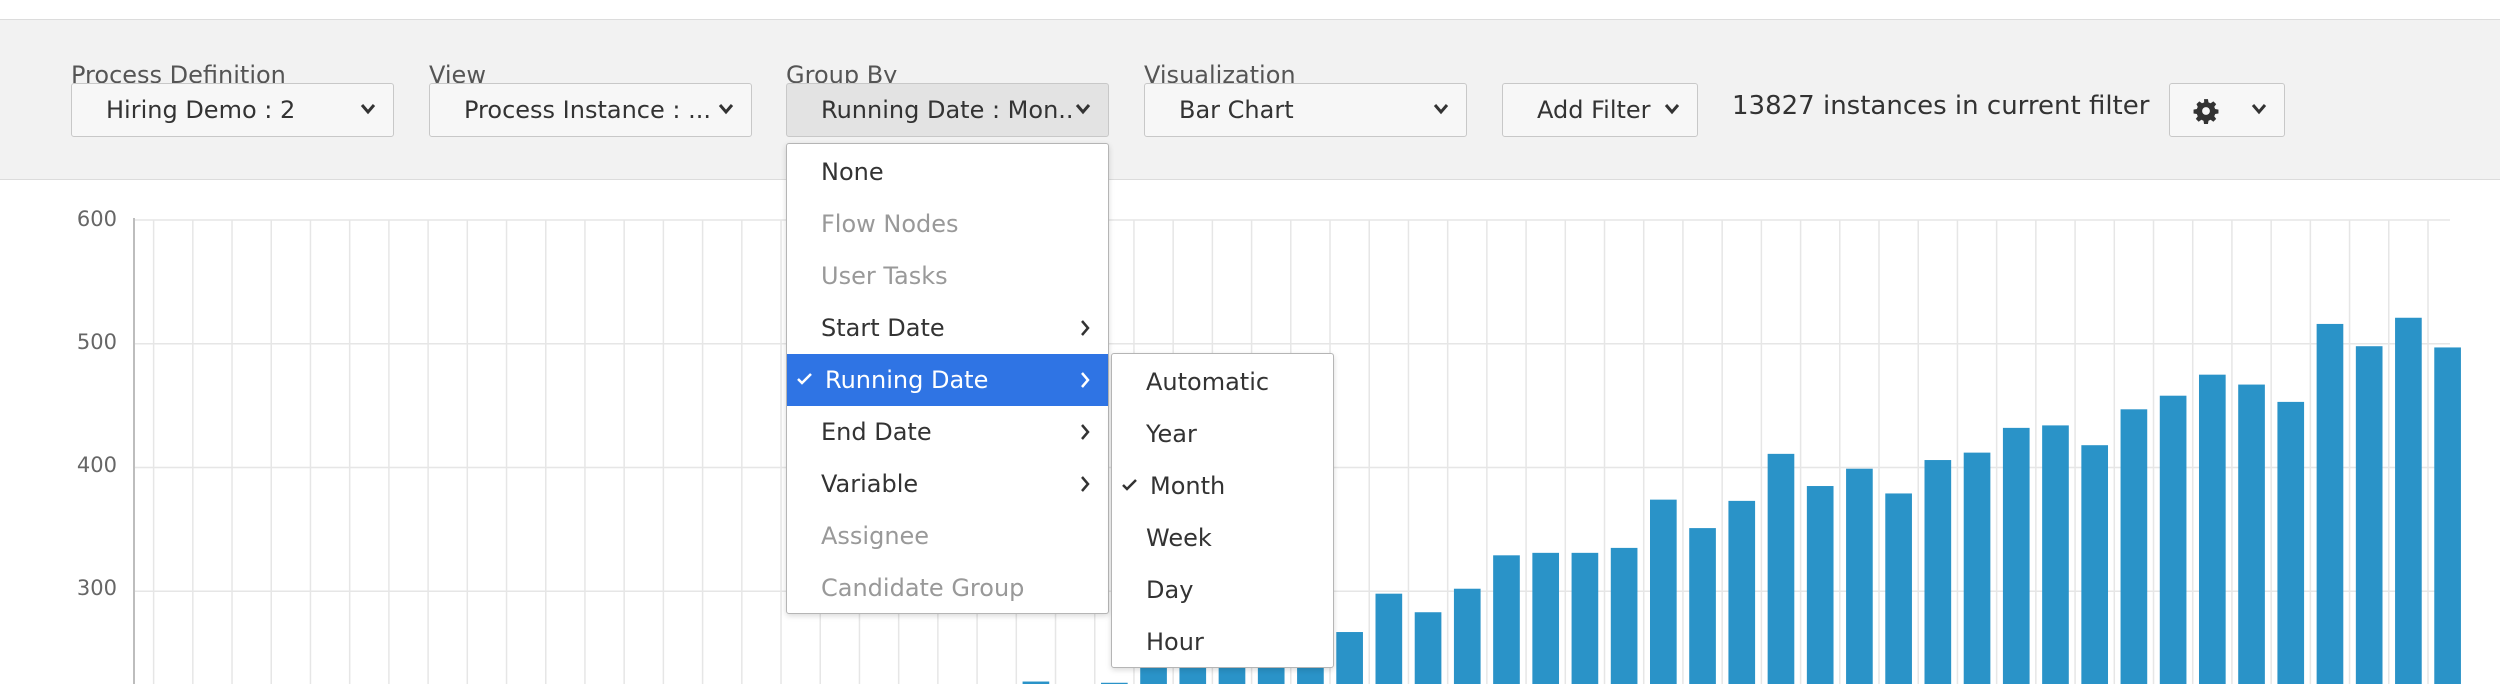  I want to click on menu-item-user-tasks: User Tasks, so click(947, 276).